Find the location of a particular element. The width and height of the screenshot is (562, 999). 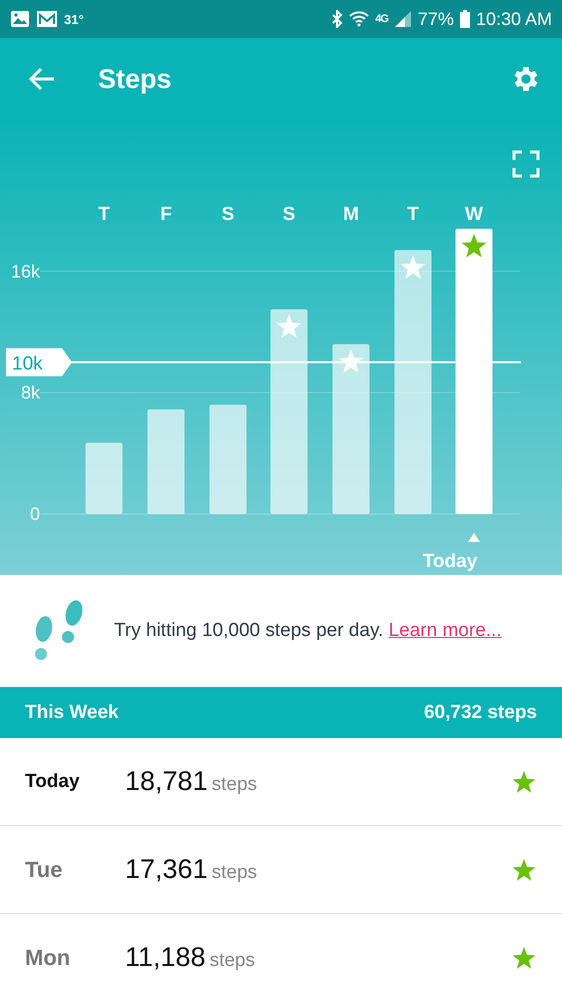

clock-text: 10:30 AM is located at coordinates (514, 19).